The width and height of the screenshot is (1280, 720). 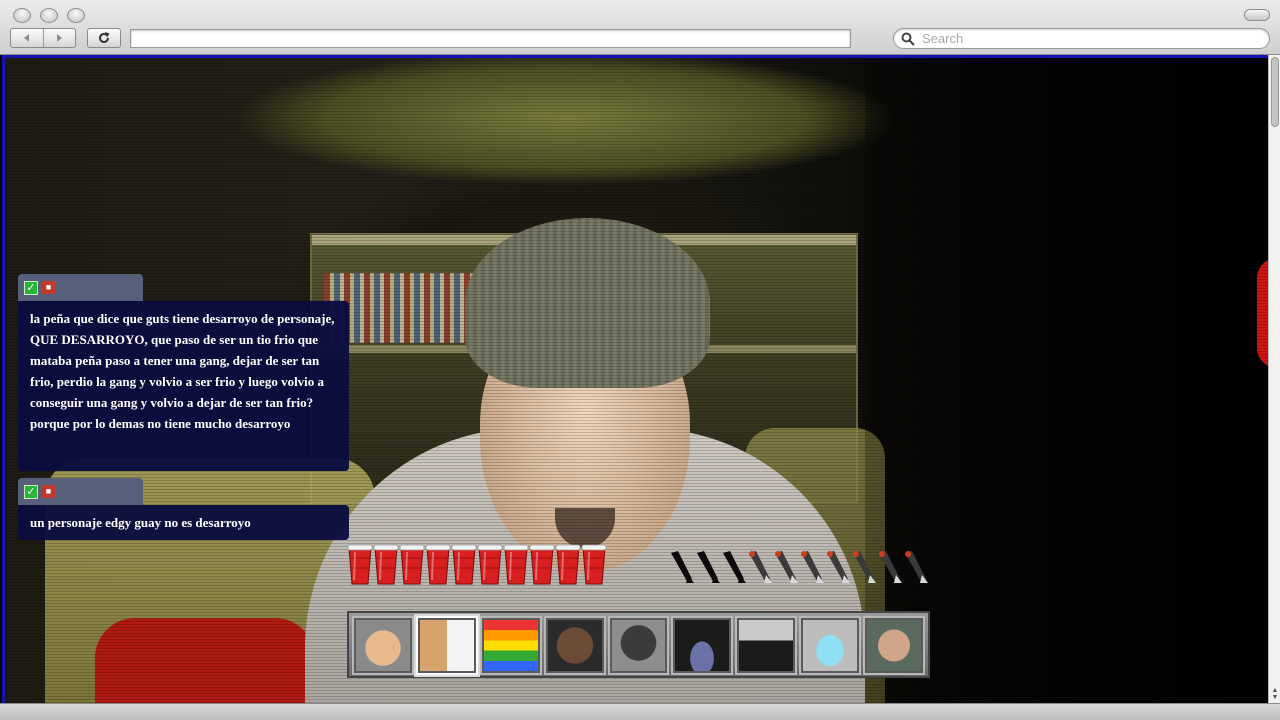 I want to click on forward-button, so click(x=59, y=38).